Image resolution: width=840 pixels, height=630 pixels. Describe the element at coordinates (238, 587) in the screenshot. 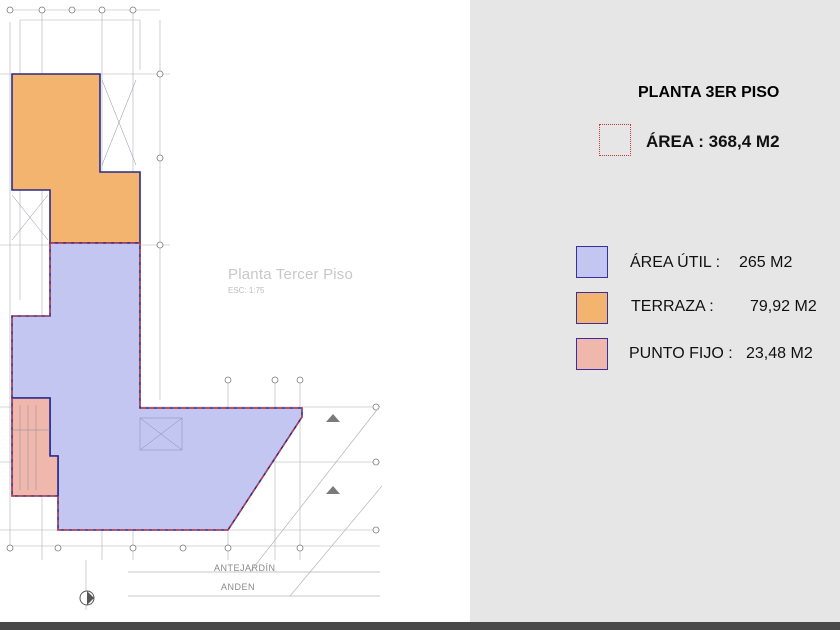

I see `street-label-anden: ANDEN` at that location.